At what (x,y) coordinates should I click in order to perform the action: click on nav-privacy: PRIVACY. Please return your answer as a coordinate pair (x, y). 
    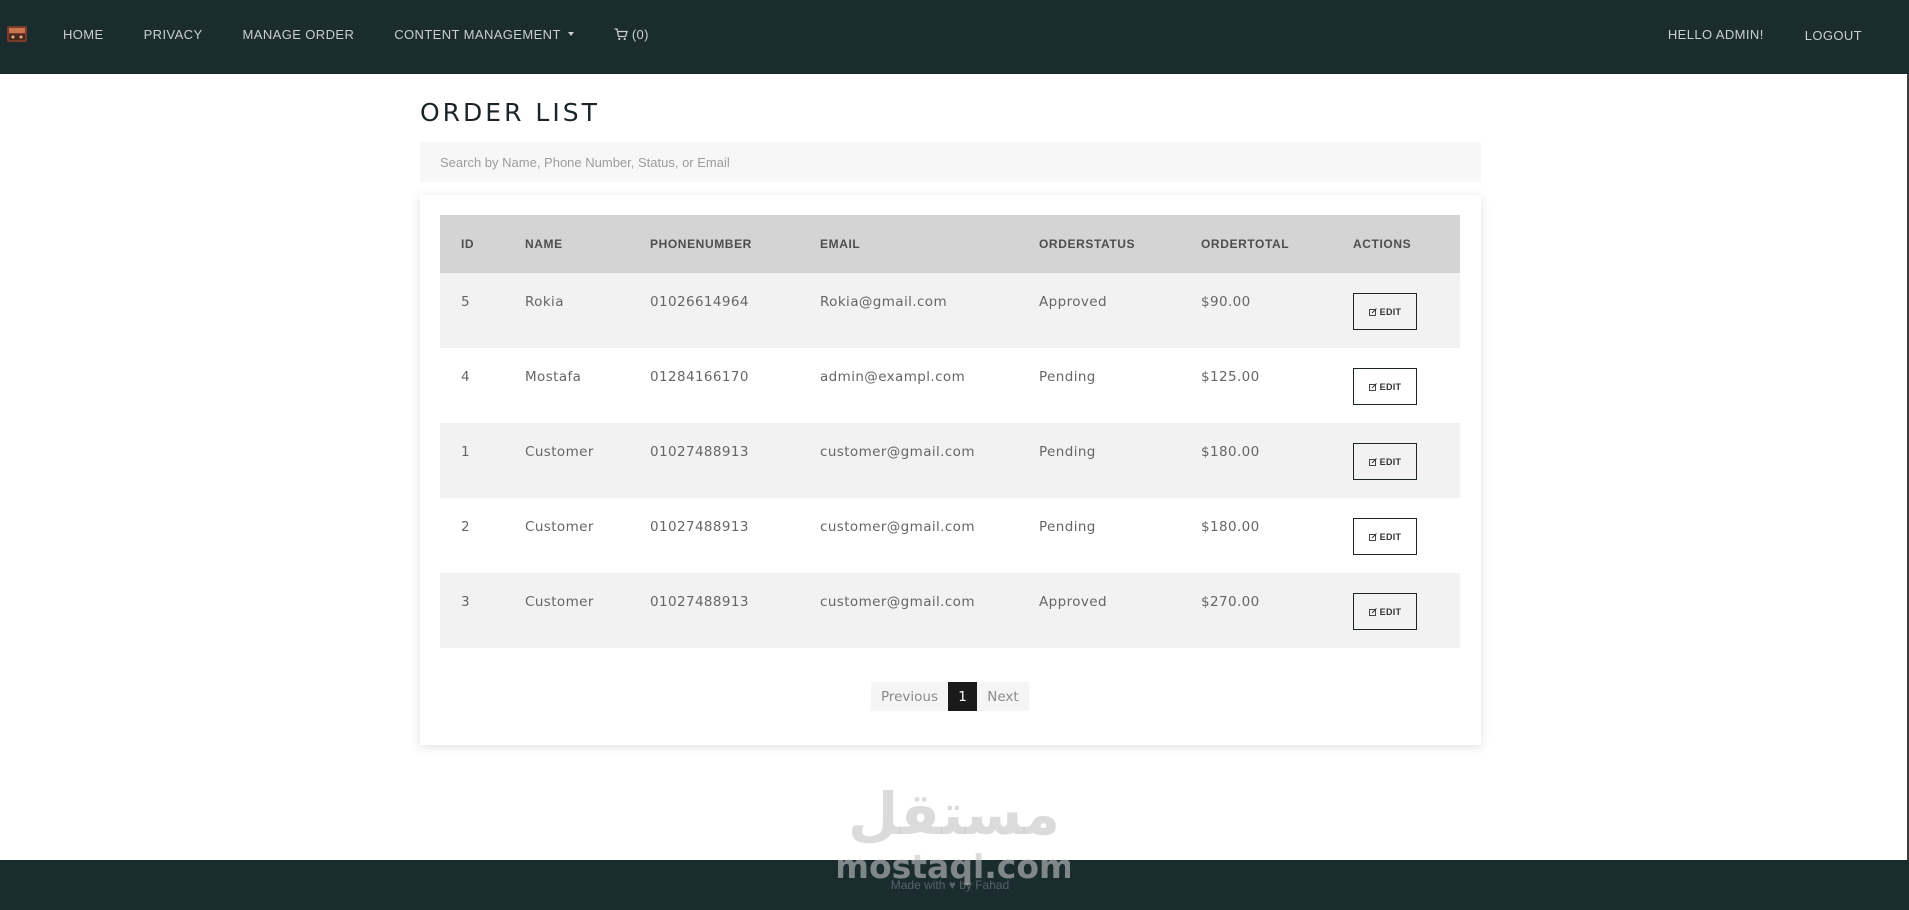
    Looking at the image, I should click on (173, 34).